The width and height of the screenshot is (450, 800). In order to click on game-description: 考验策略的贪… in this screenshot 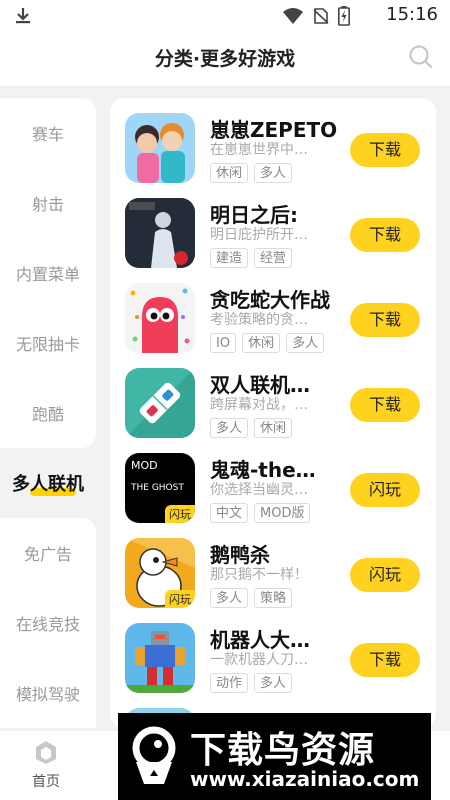, I will do `click(259, 320)`.